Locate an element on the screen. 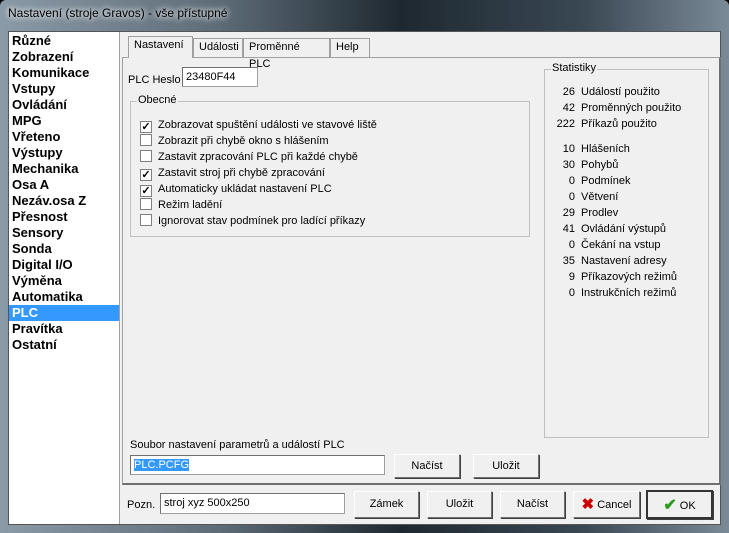  option-label: Automaticky ukládat nastavení PLC is located at coordinates (245, 189).